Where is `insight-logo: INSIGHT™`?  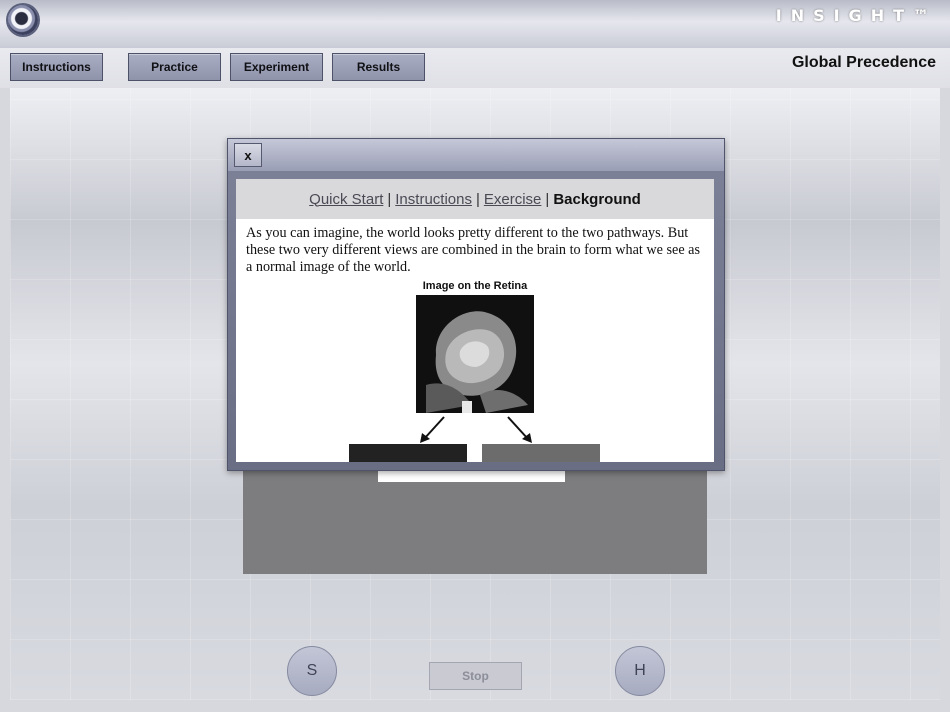 insight-logo: INSIGHT™ is located at coordinates (856, 15).